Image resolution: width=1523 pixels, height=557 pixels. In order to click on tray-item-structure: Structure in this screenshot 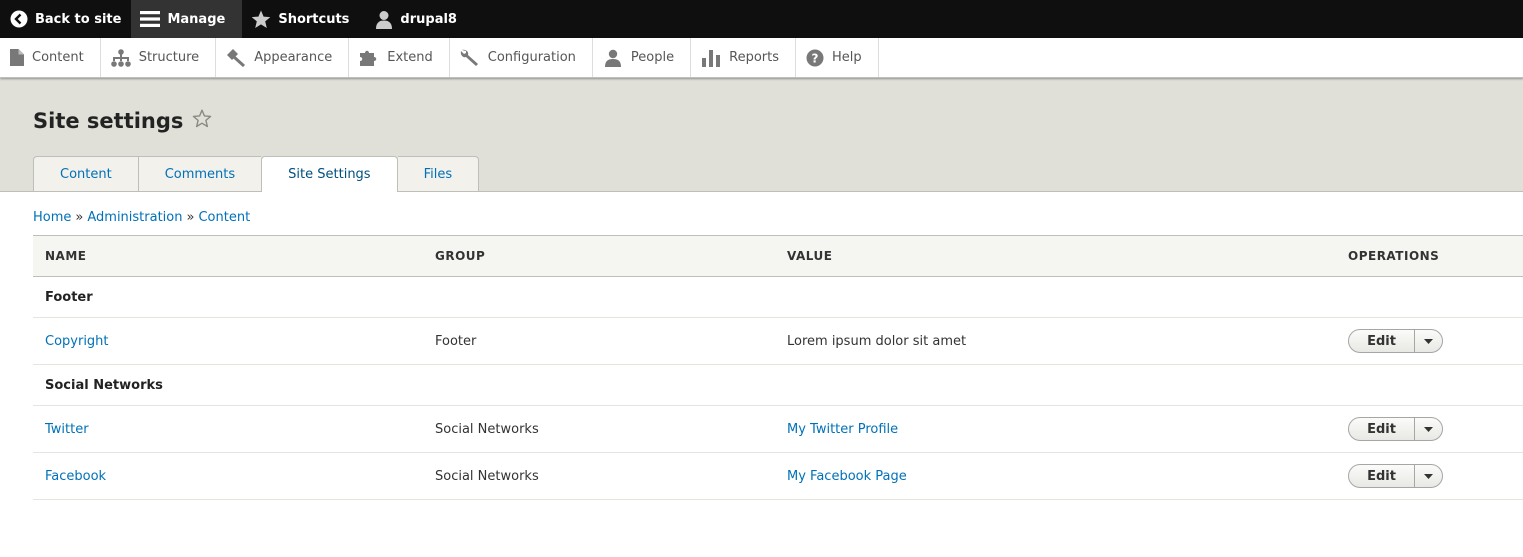, I will do `click(159, 57)`.